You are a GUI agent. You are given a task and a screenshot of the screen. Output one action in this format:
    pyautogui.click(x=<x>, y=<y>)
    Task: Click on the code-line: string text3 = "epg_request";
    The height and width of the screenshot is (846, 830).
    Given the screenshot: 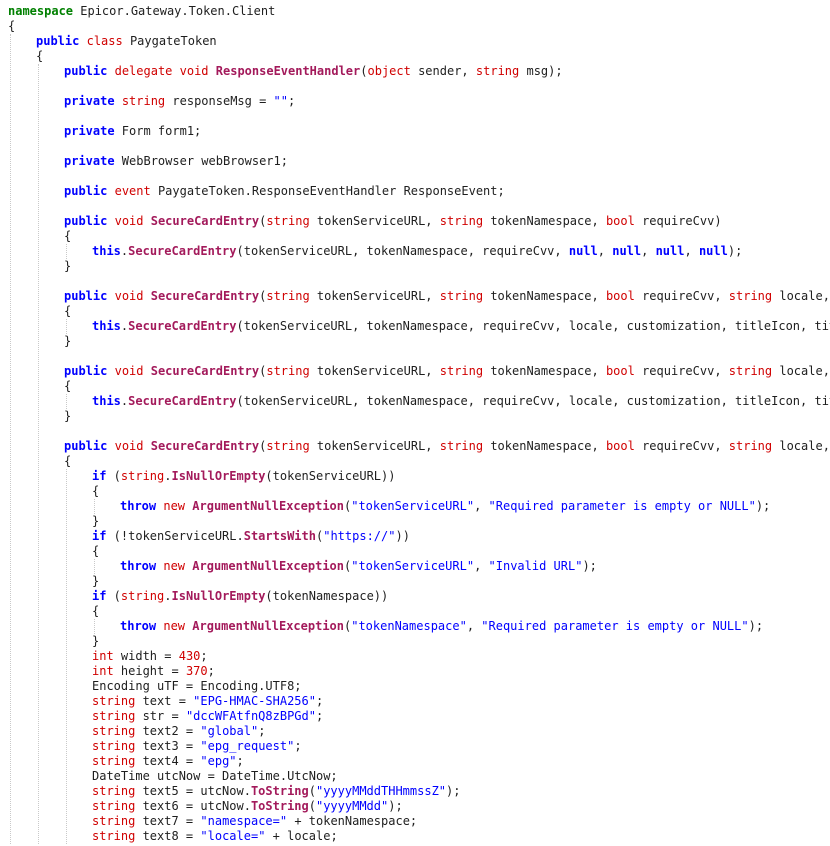 What is the action you would take?
    pyautogui.click(x=197, y=746)
    